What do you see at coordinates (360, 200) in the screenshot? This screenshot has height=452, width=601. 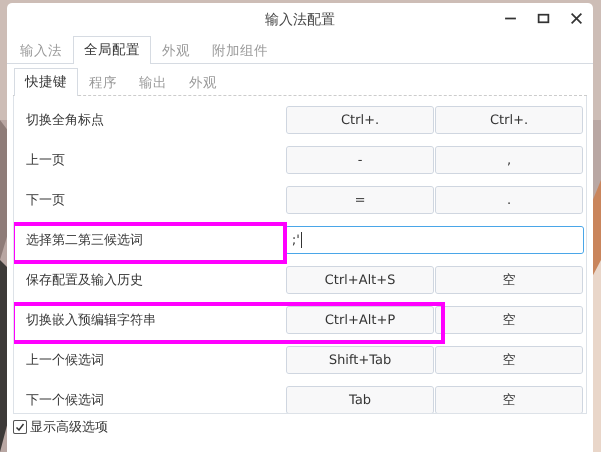 I see `key-button: =` at bounding box center [360, 200].